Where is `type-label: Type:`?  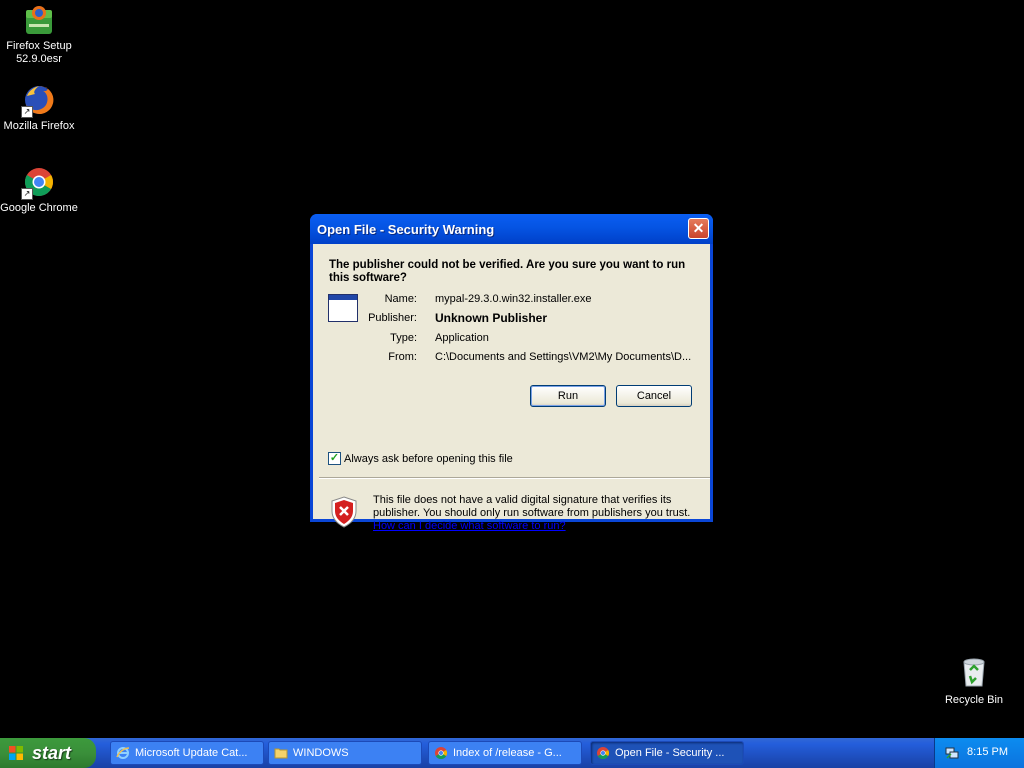 type-label: Type: is located at coordinates (403, 338).